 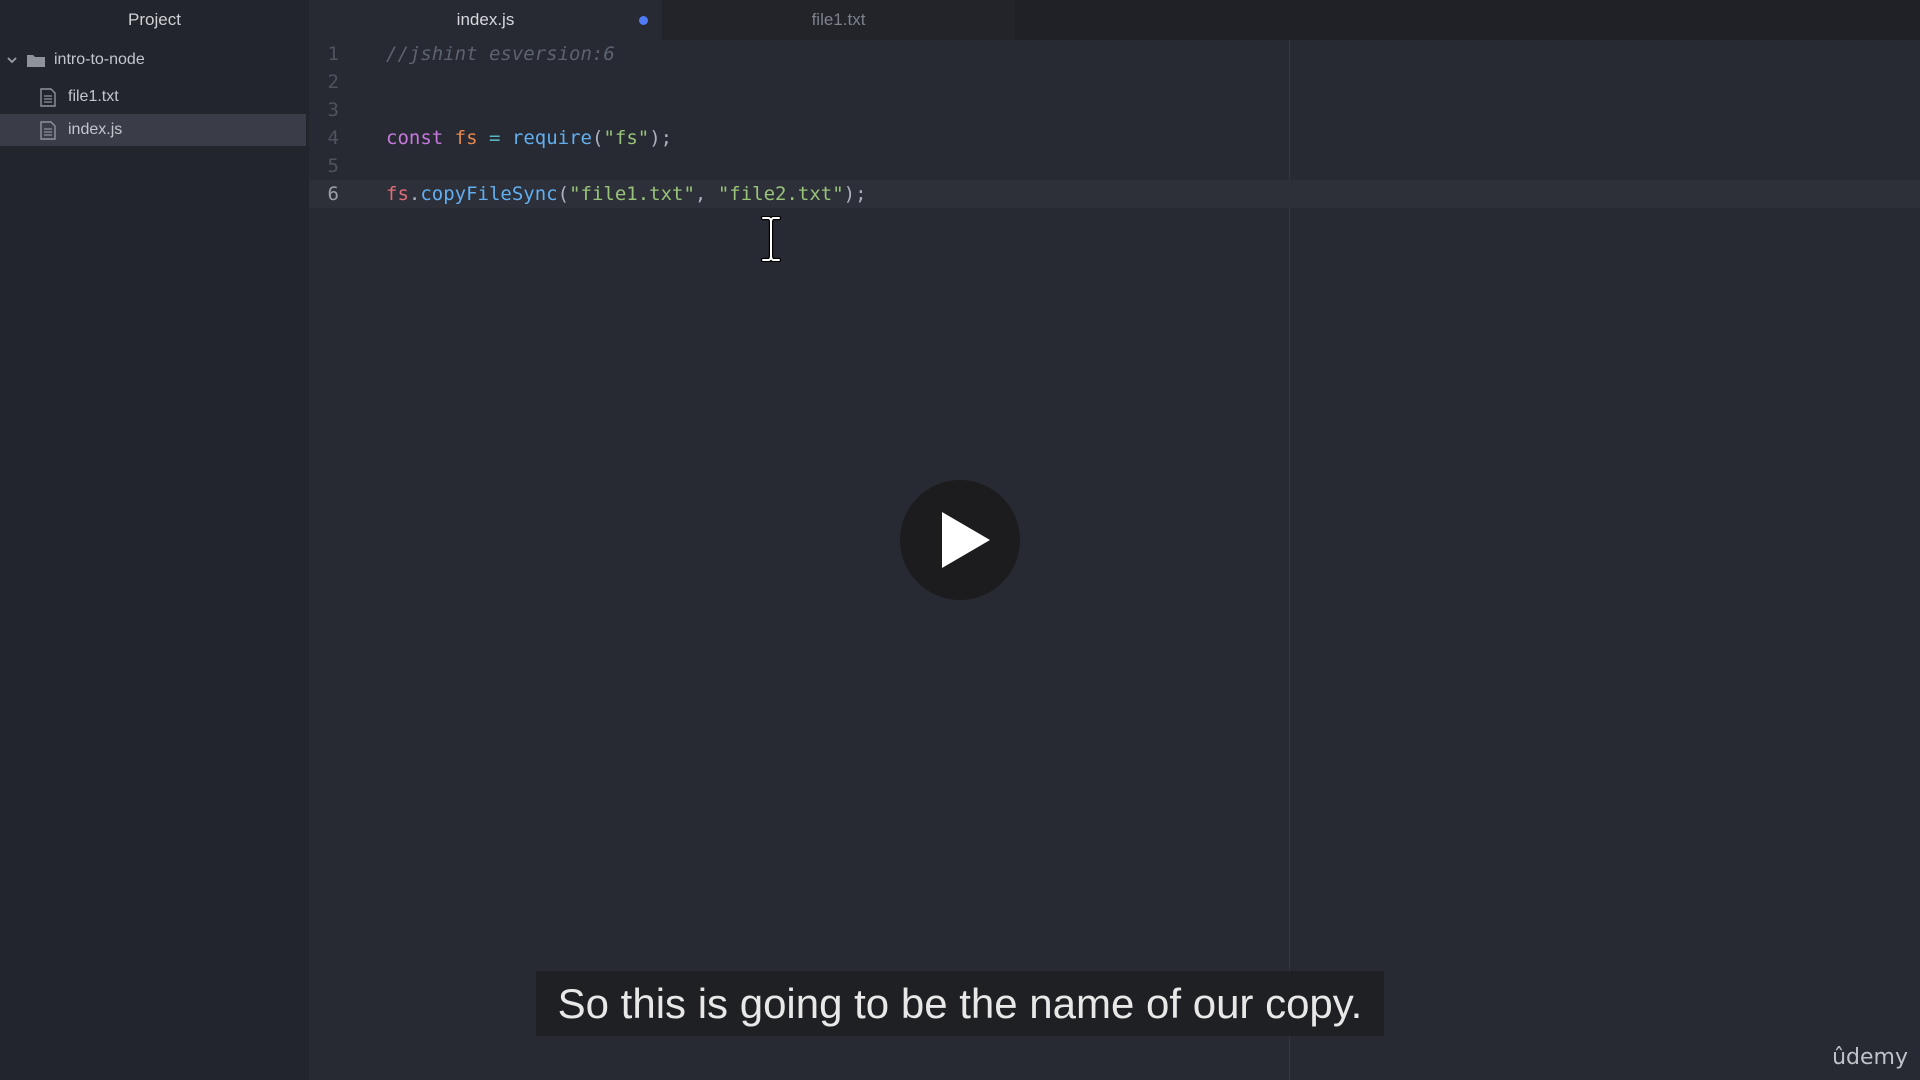 I want to click on chevron-down-icon, so click(x=12, y=60).